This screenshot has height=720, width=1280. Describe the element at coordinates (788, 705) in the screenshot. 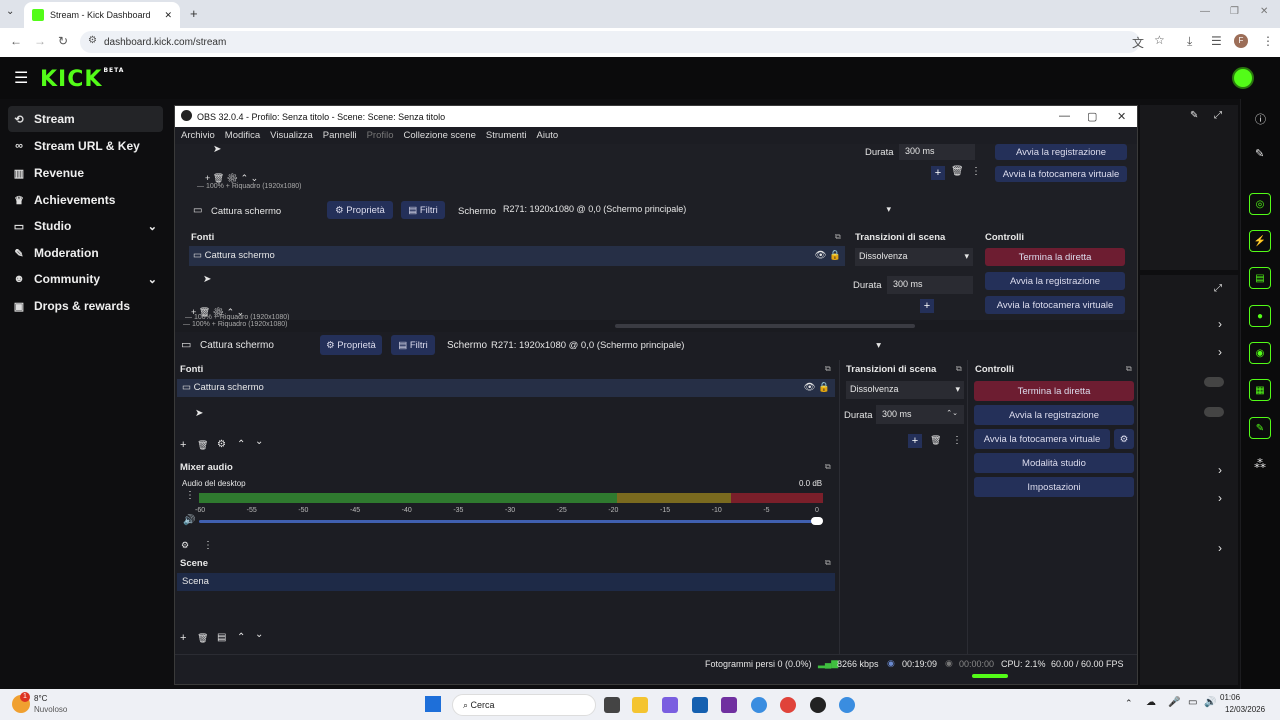

I see `chrome-icon` at that location.